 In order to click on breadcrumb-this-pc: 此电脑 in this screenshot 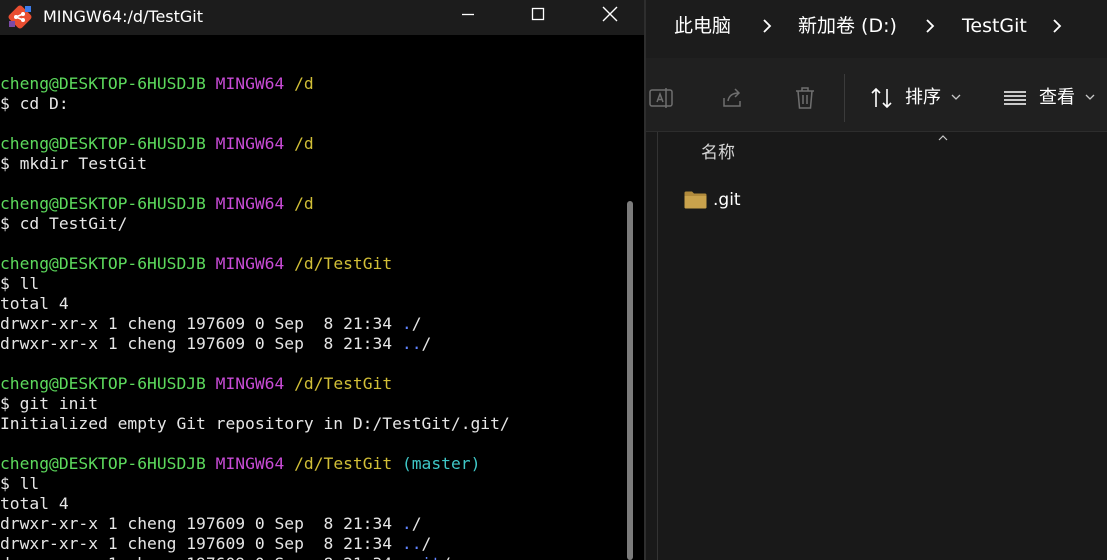, I will do `click(702, 26)`.